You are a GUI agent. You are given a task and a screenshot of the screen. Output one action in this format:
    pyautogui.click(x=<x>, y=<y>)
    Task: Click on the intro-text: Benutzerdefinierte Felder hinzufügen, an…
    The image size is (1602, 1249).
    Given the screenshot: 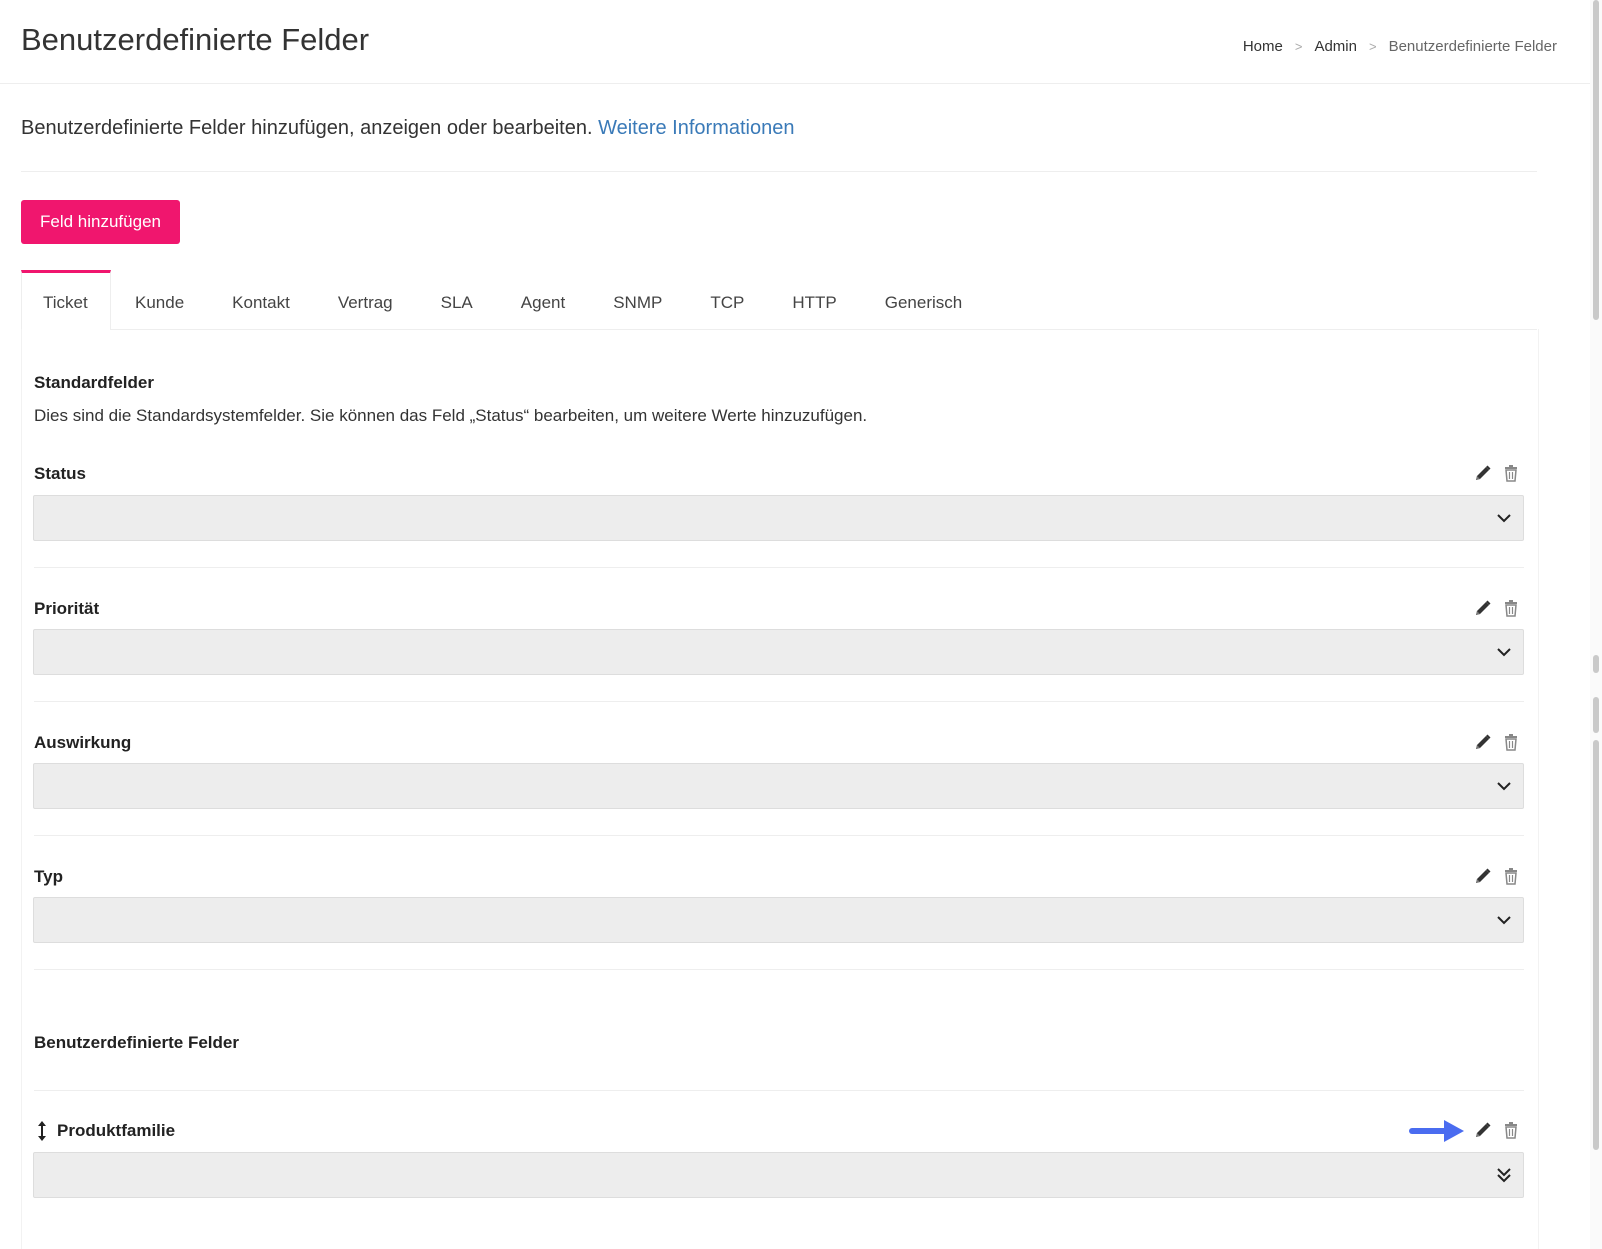 What is the action you would take?
    pyautogui.click(x=407, y=128)
    